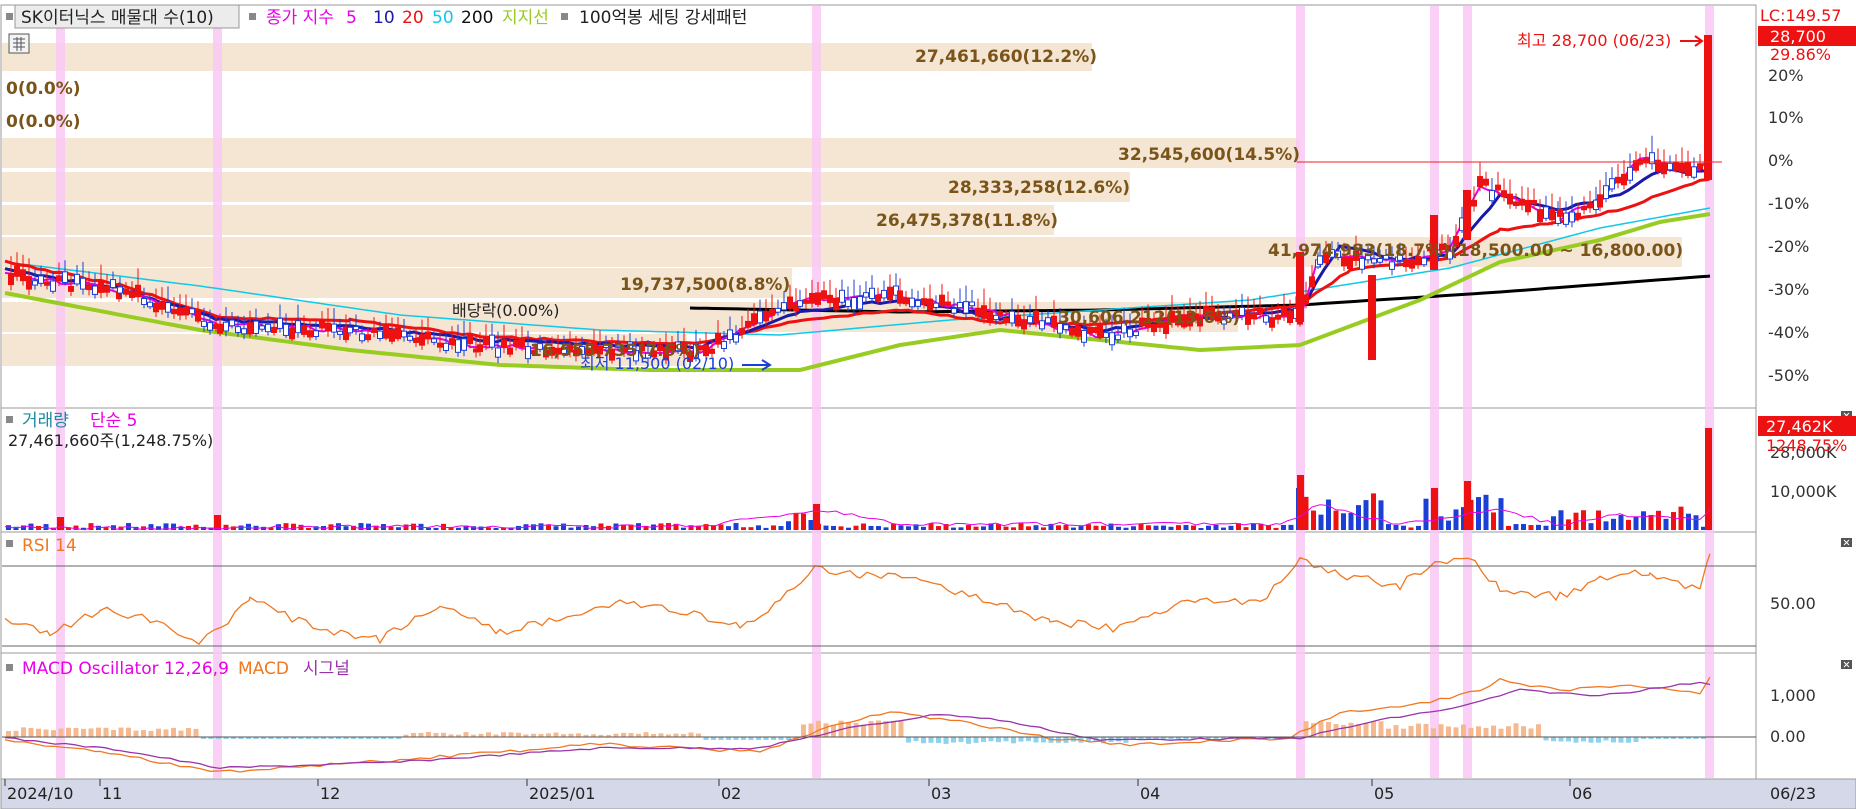 The height and width of the screenshot is (809, 1856). Describe the element at coordinates (505, 310) in the screenshot. I see `dividend-annotation: 배당락(0.00%)` at that location.